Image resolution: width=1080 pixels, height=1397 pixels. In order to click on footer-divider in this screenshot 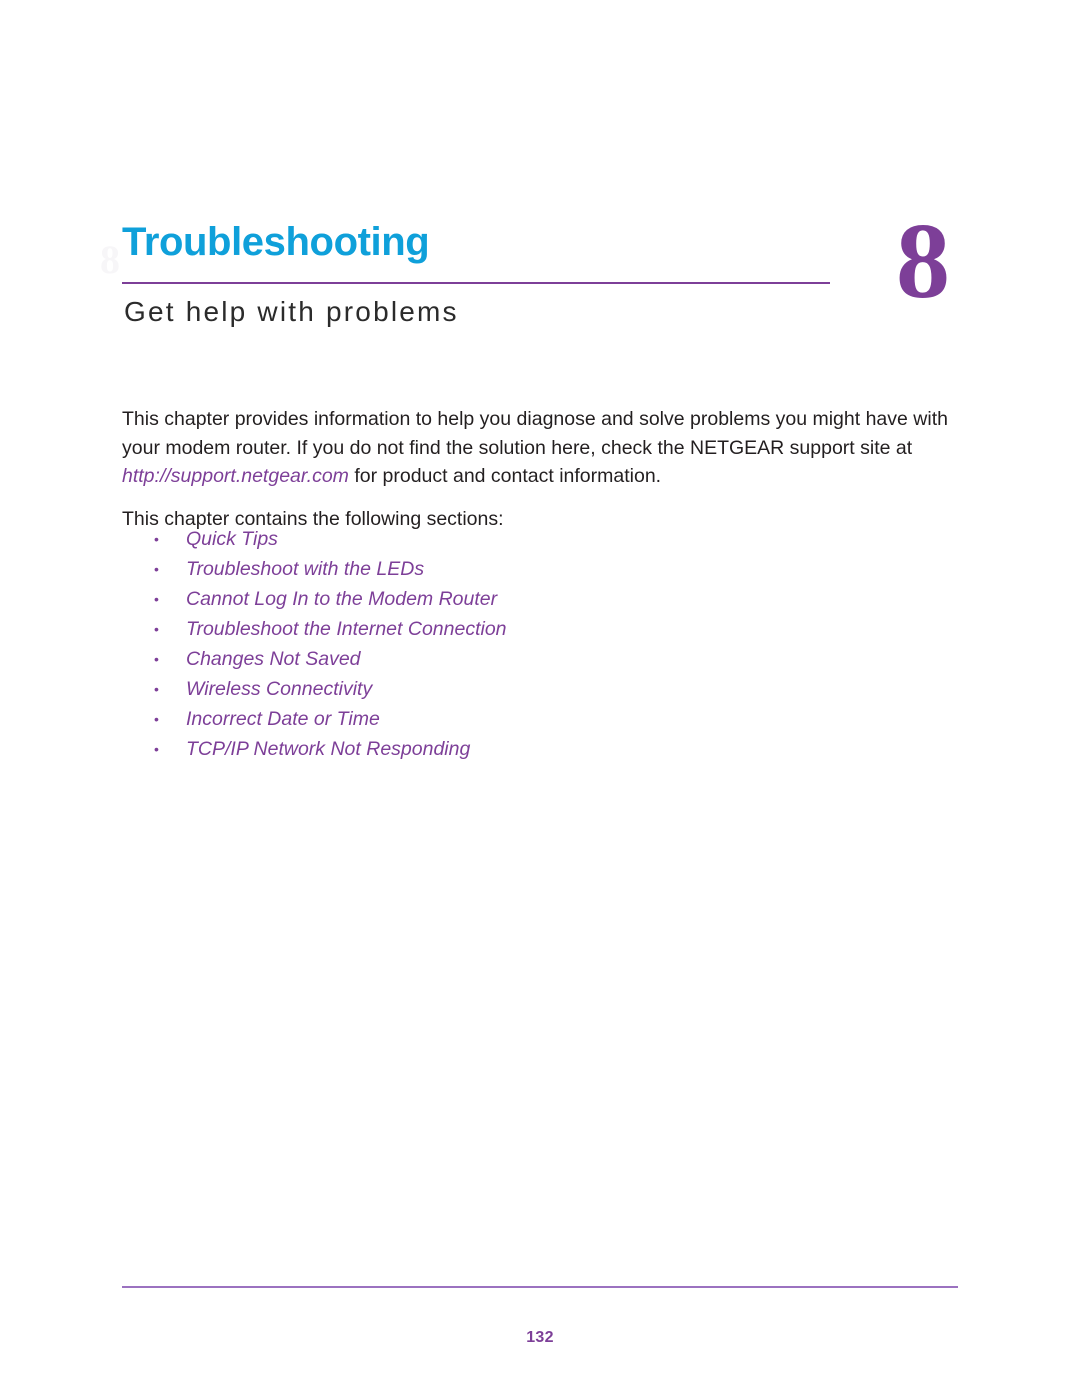, I will do `click(540, 1287)`.